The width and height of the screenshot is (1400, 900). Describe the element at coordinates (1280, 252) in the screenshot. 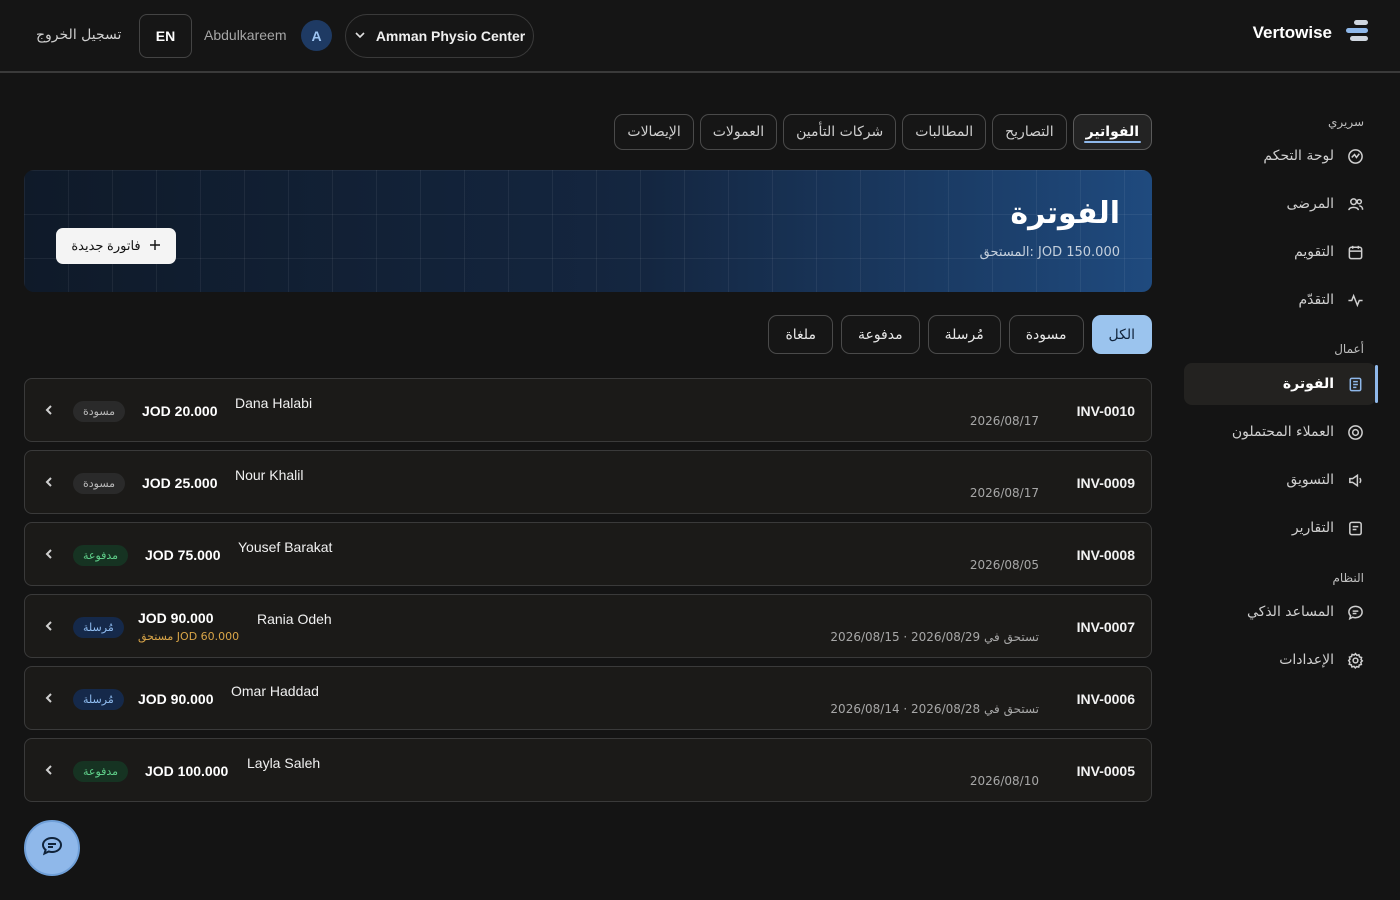

I see `sidebar-item-calendar: التقويم` at that location.